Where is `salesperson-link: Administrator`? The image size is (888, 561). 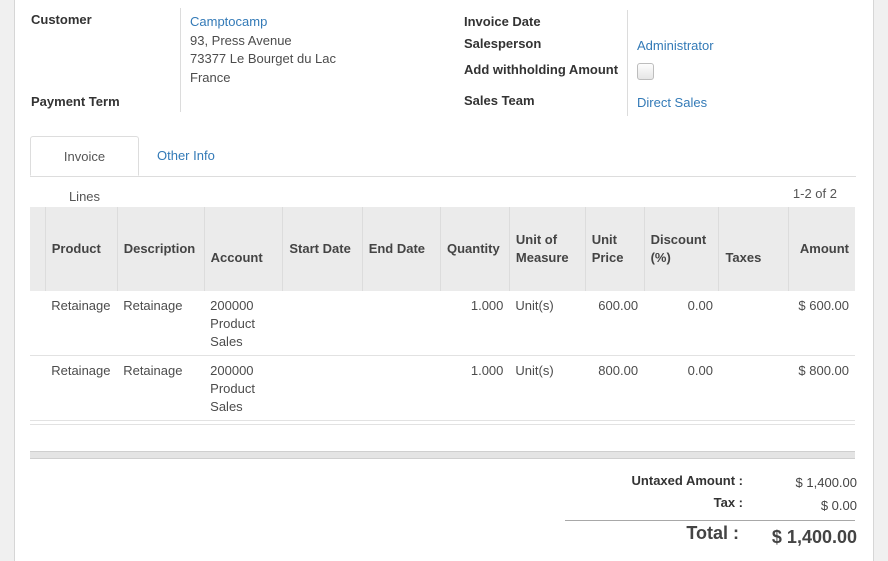 salesperson-link: Administrator is located at coordinates (675, 45).